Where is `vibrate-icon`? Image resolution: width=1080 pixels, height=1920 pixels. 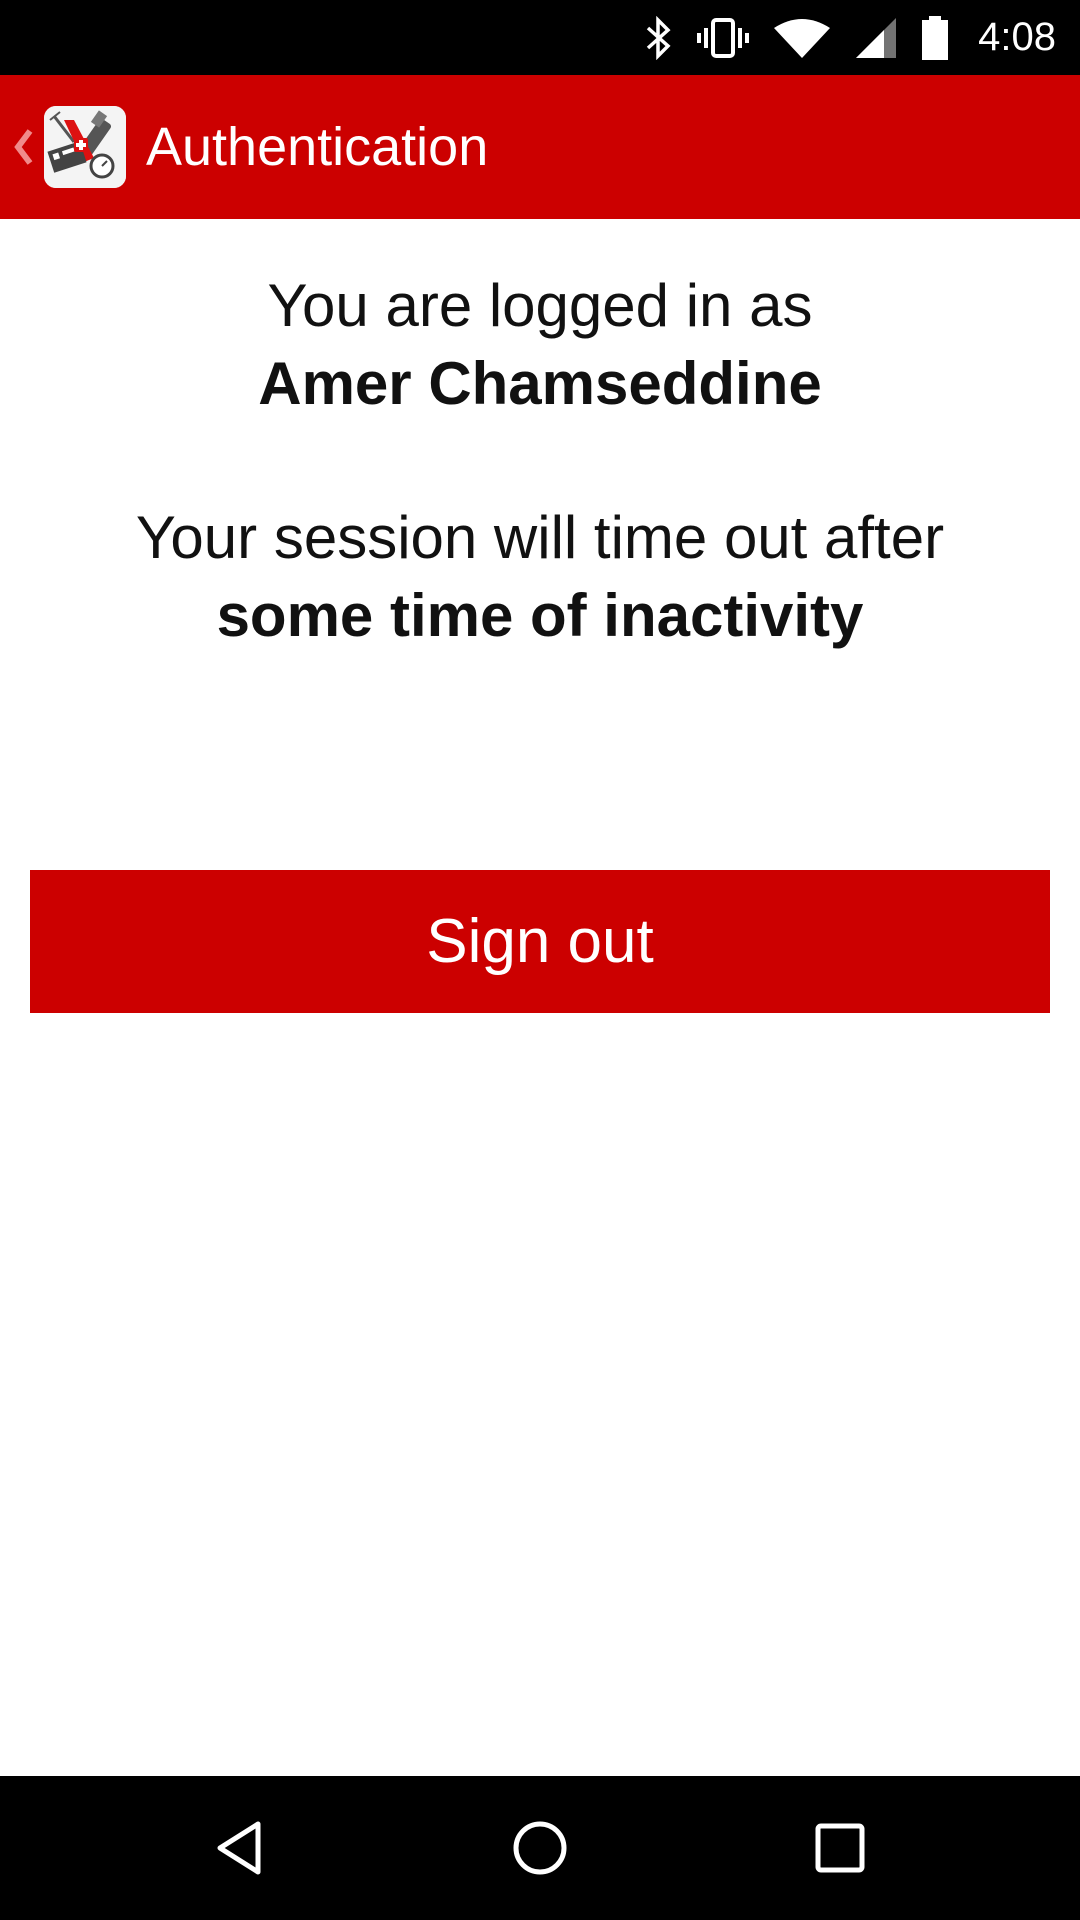
vibrate-icon is located at coordinates (723, 38).